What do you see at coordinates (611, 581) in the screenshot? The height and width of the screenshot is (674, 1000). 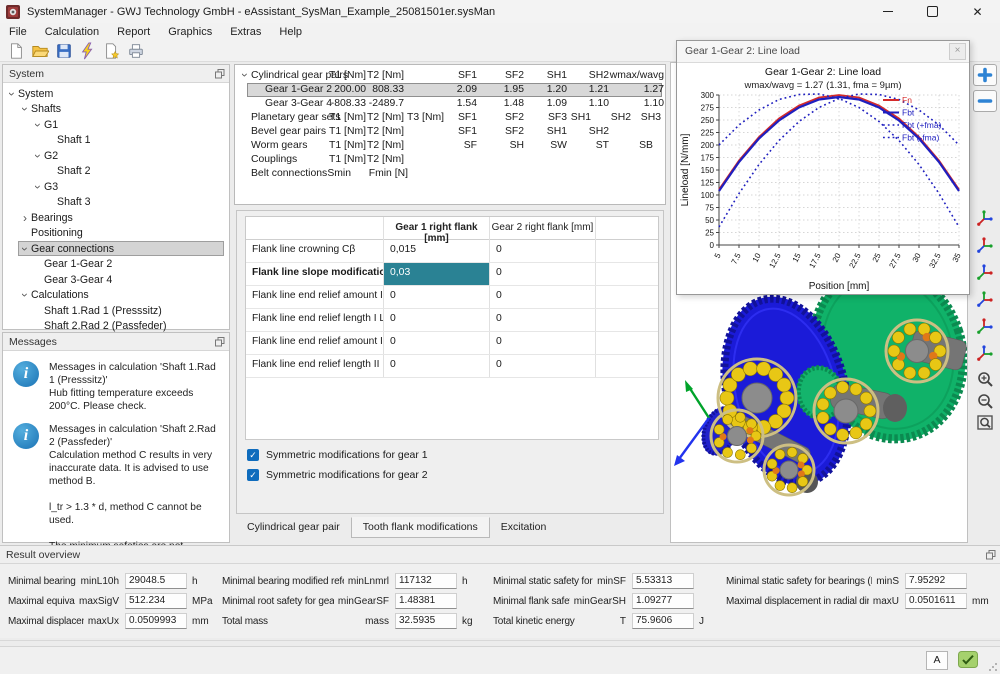 I see `result-field-code: minSF` at bounding box center [611, 581].